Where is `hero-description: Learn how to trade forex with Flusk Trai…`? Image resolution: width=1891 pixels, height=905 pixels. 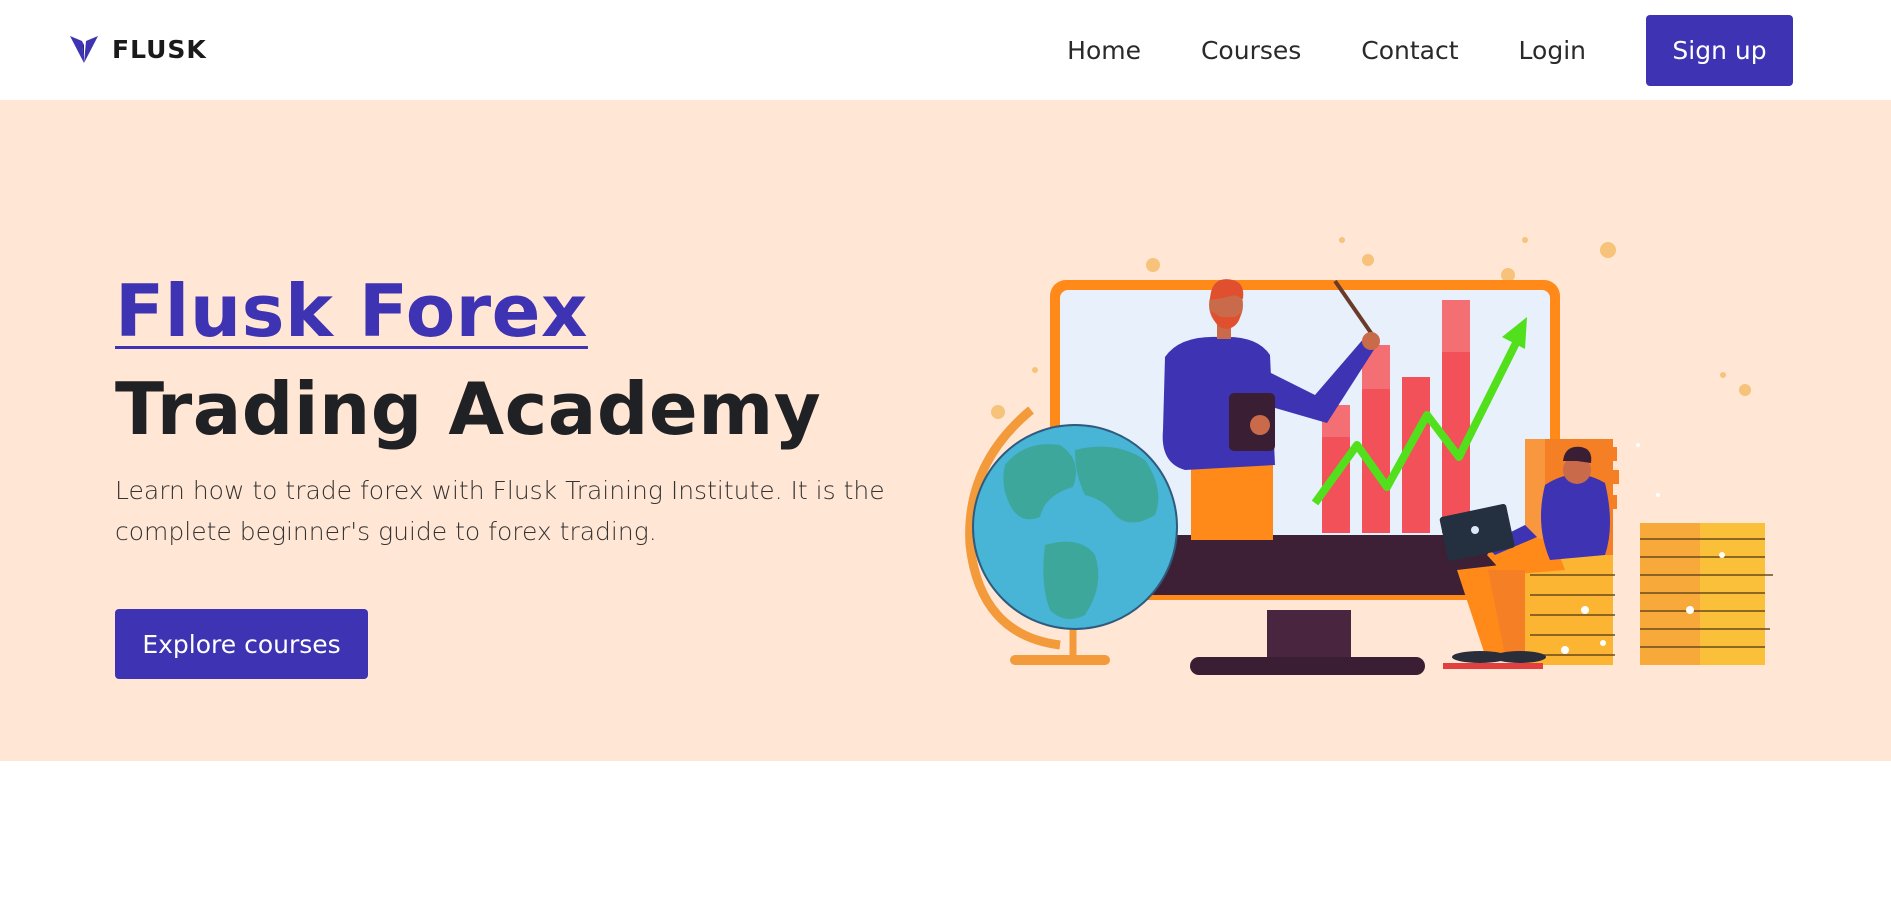 hero-description: Learn how to trade forex with Flusk Trai… is located at coordinates (500, 511).